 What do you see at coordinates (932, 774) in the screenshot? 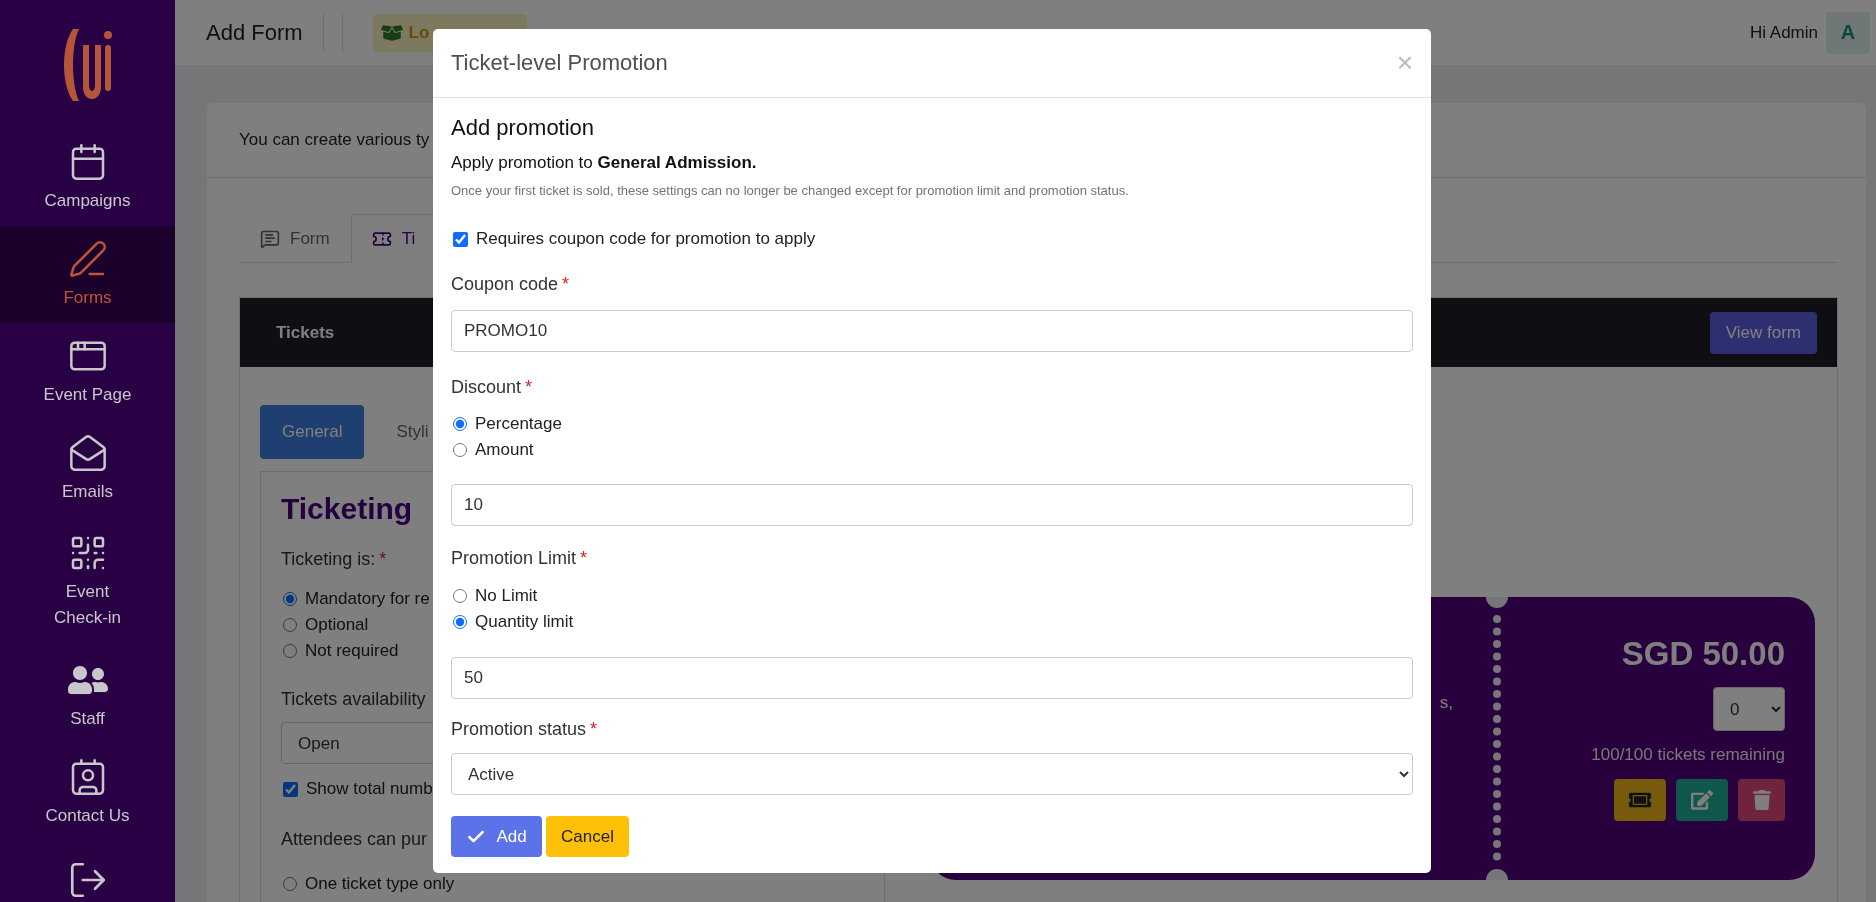
I see `status-select: Active` at bounding box center [932, 774].